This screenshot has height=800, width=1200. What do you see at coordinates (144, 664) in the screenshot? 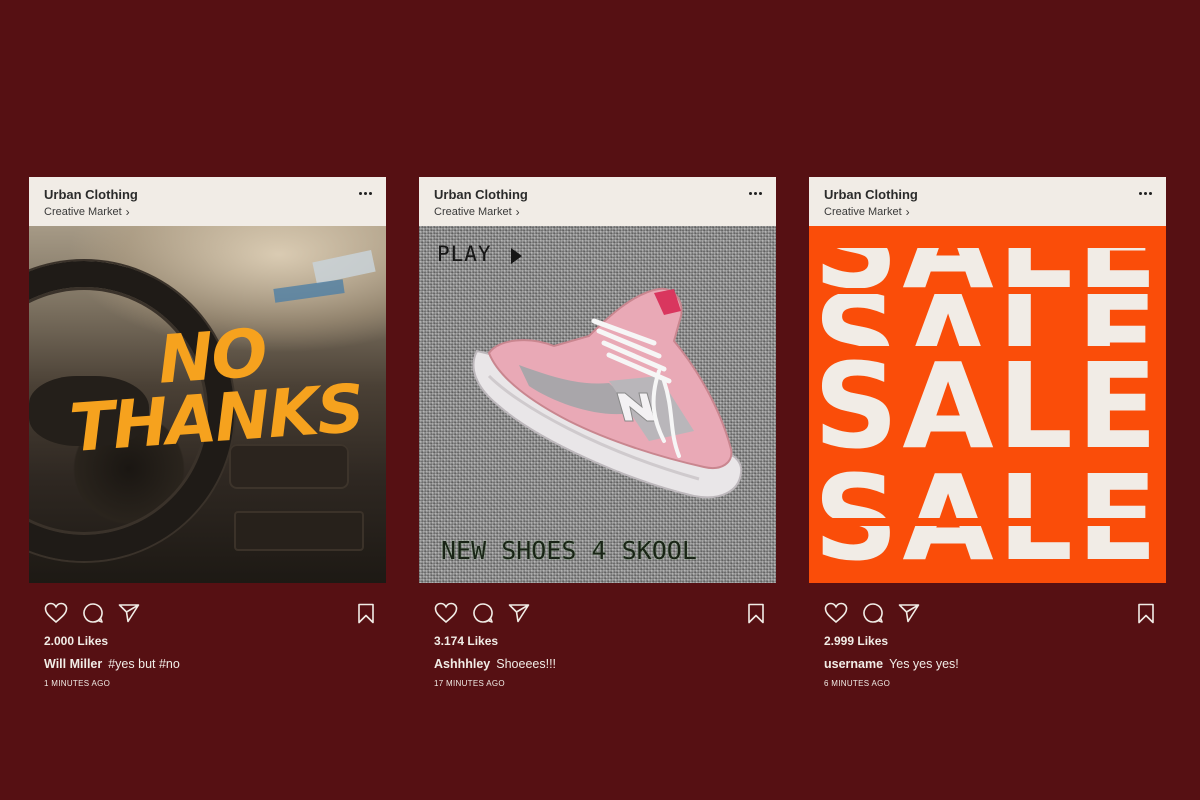
I see `caption-text: #yes but #no` at bounding box center [144, 664].